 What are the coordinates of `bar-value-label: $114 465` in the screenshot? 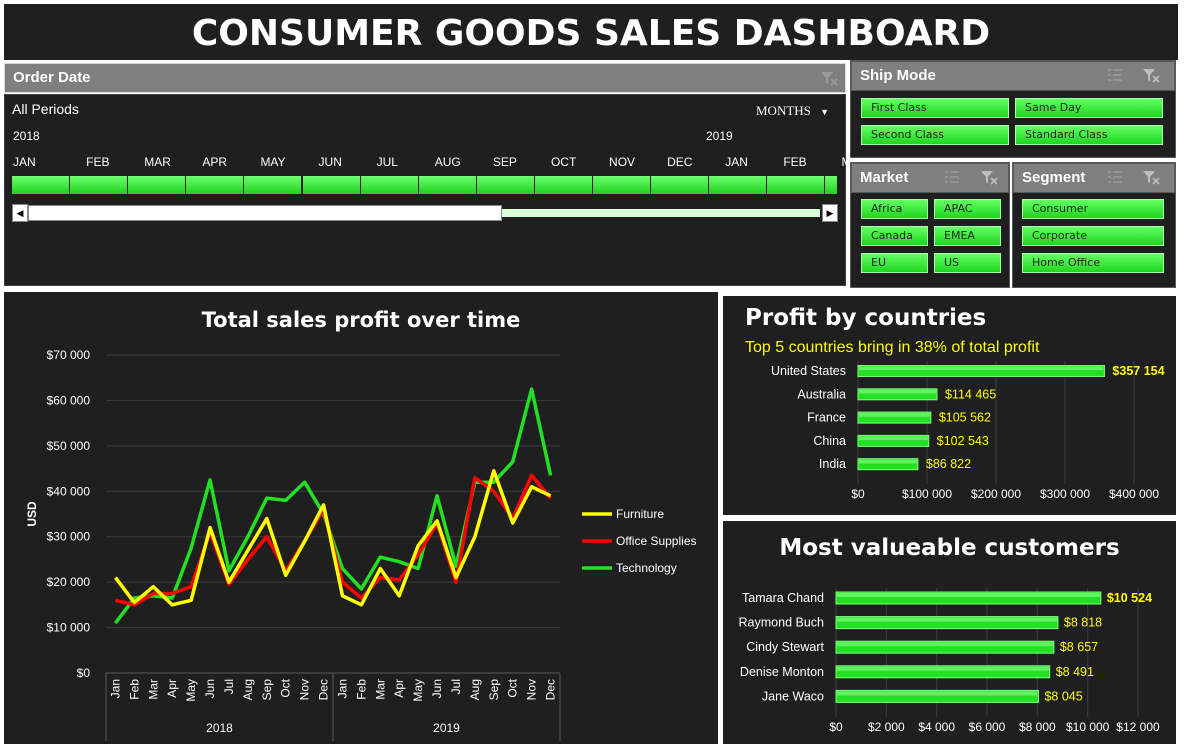 It's located at (970, 394).